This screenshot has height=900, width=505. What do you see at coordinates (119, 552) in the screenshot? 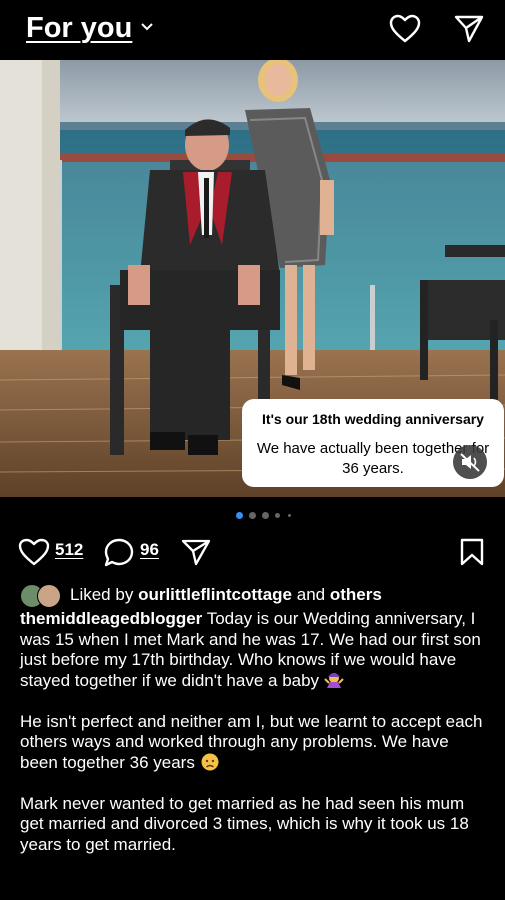
I see `comment-icon` at bounding box center [119, 552].